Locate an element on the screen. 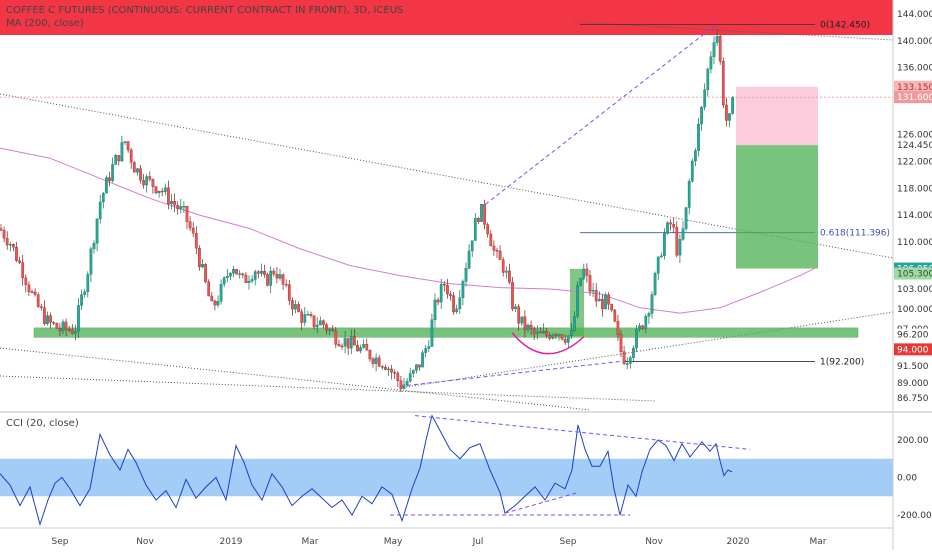  price-tag-label: 105.300 is located at coordinates (914, 275).